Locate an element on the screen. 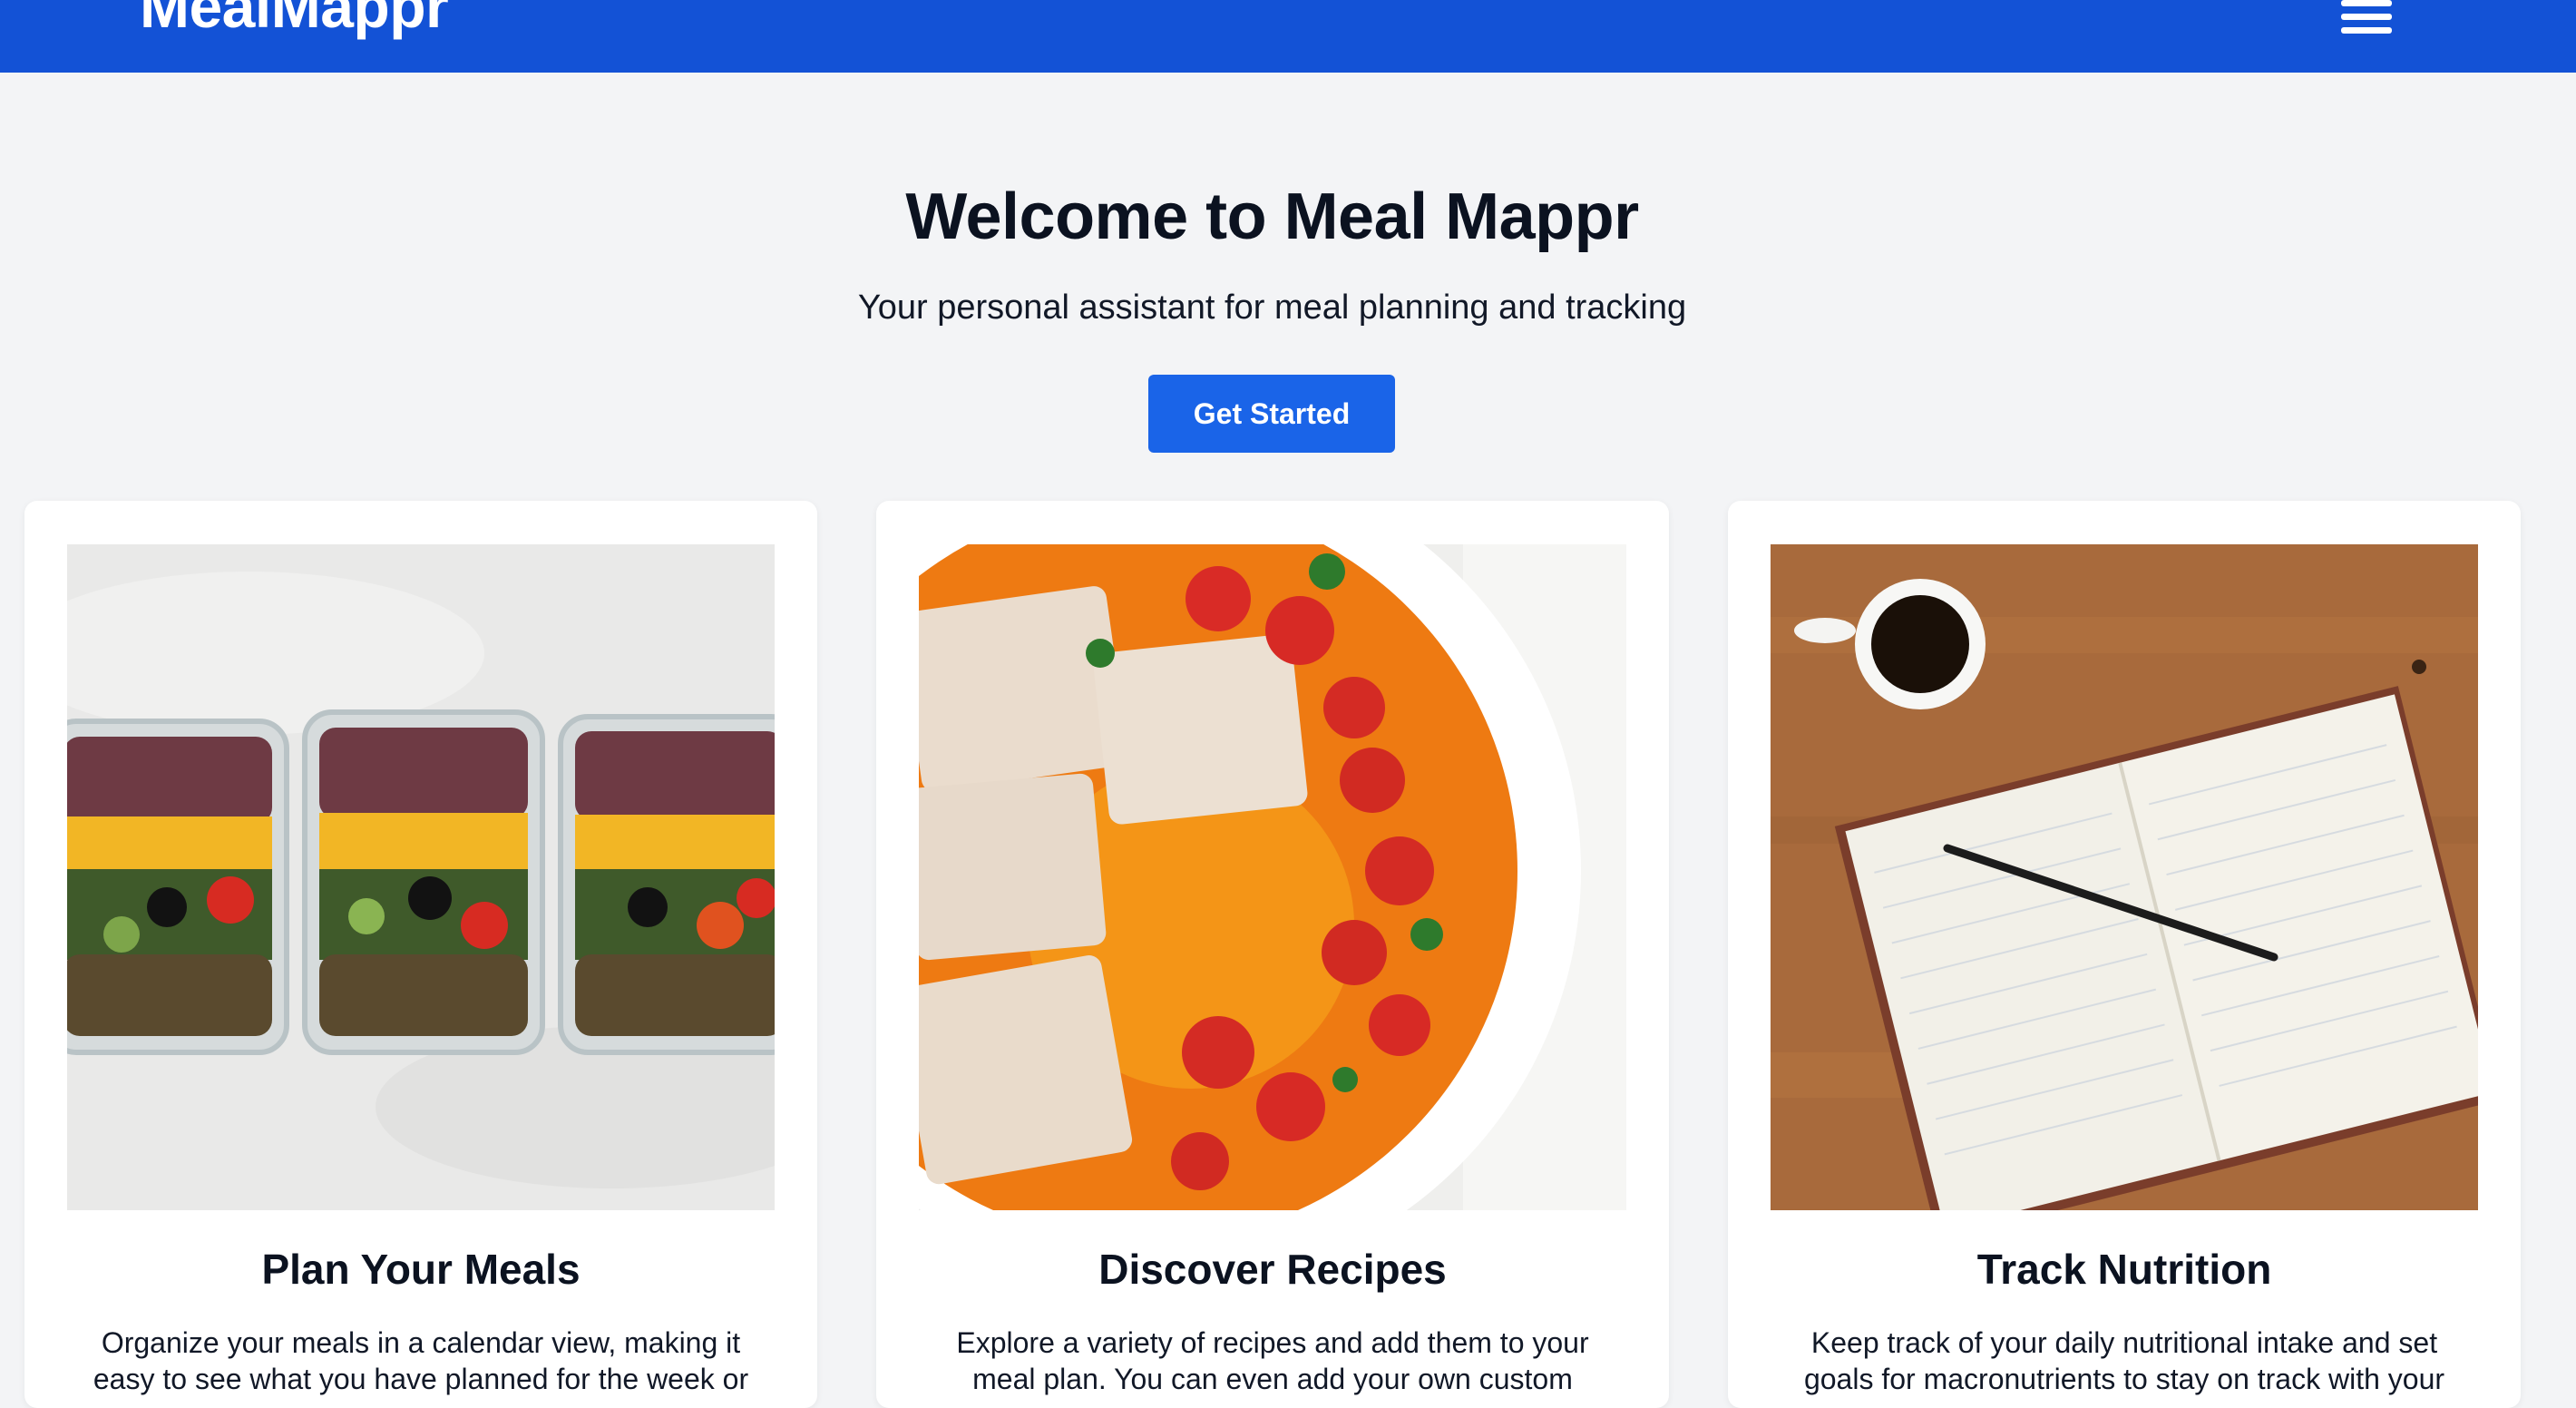  get-started-button: Get Started is located at coordinates (1271, 414).